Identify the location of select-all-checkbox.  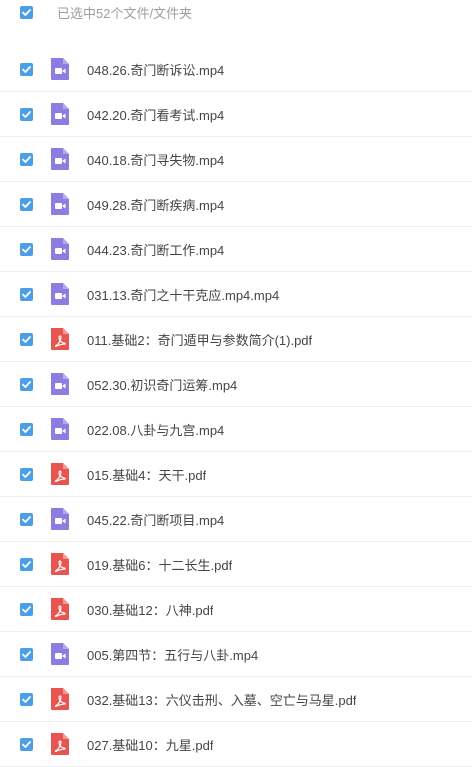
(26, 12).